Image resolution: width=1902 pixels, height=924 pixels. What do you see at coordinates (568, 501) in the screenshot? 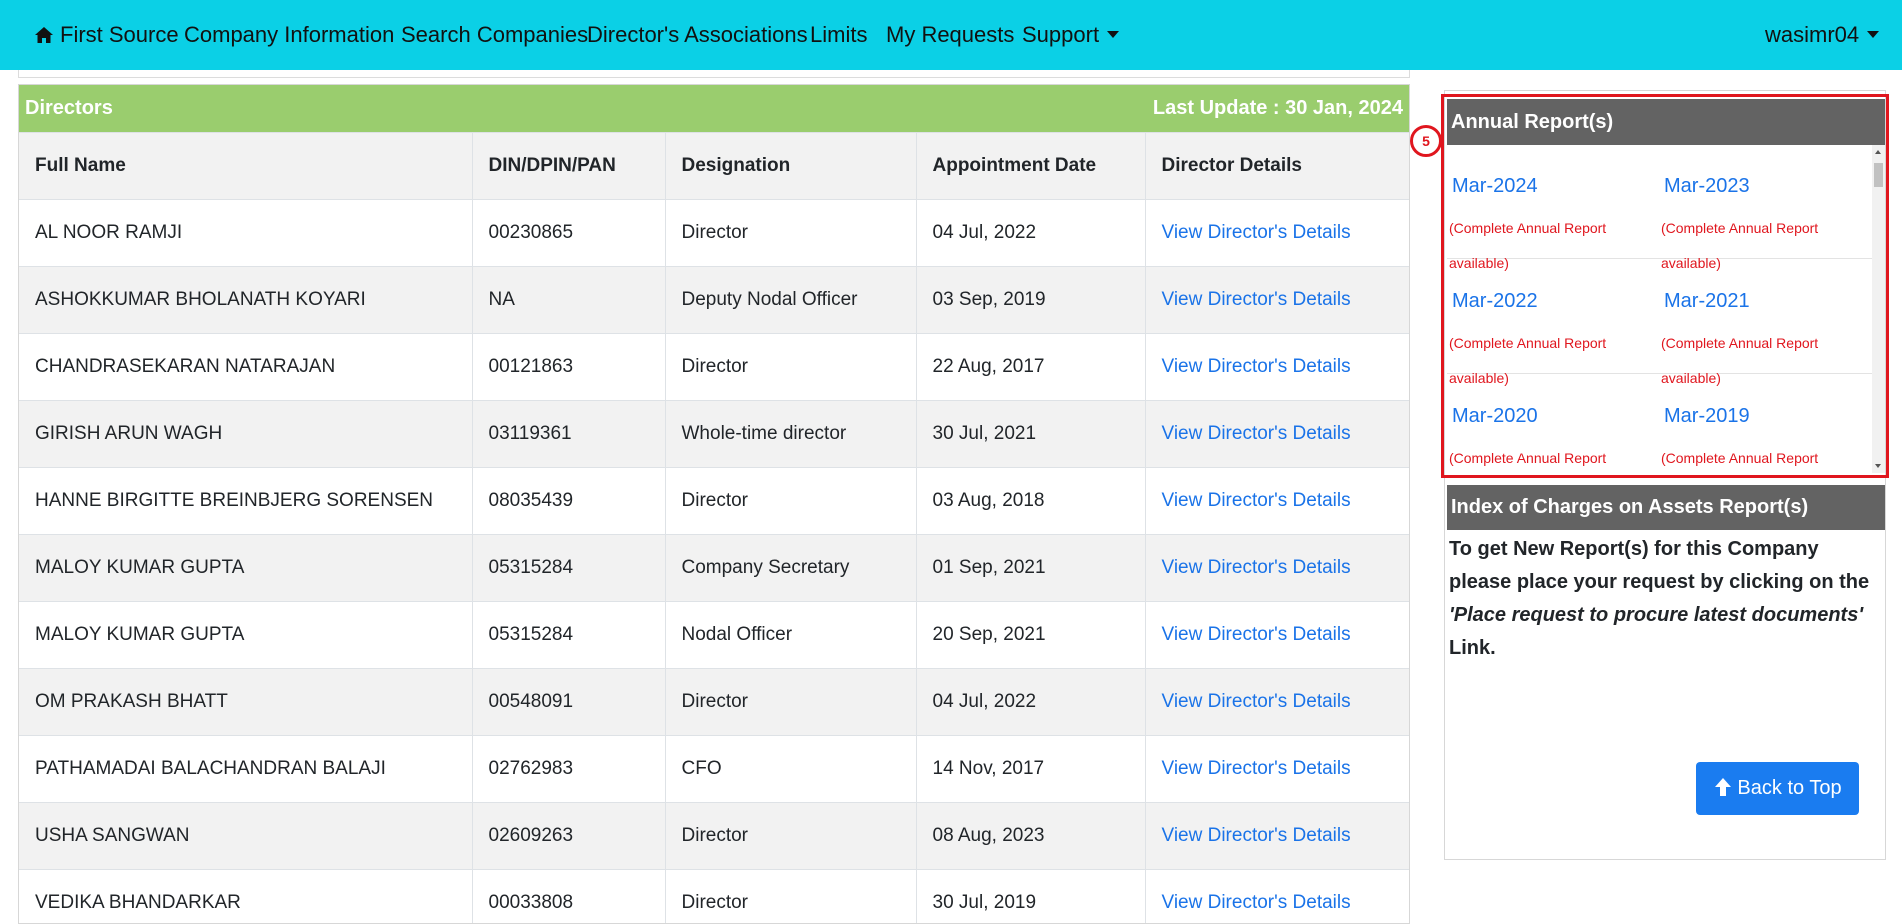
I see `director-din: 08035439` at bounding box center [568, 501].